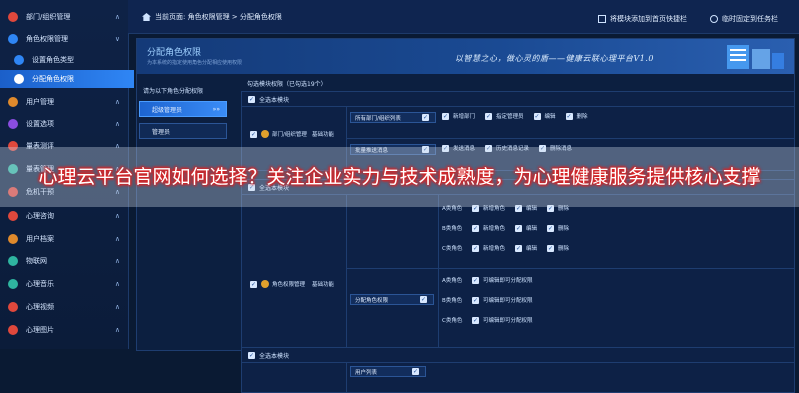 This screenshot has width=799, height=393. What do you see at coordinates (183, 109) in the screenshot?
I see `role-super-admin: 超级管理员 »»` at bounding box center [183, 109].